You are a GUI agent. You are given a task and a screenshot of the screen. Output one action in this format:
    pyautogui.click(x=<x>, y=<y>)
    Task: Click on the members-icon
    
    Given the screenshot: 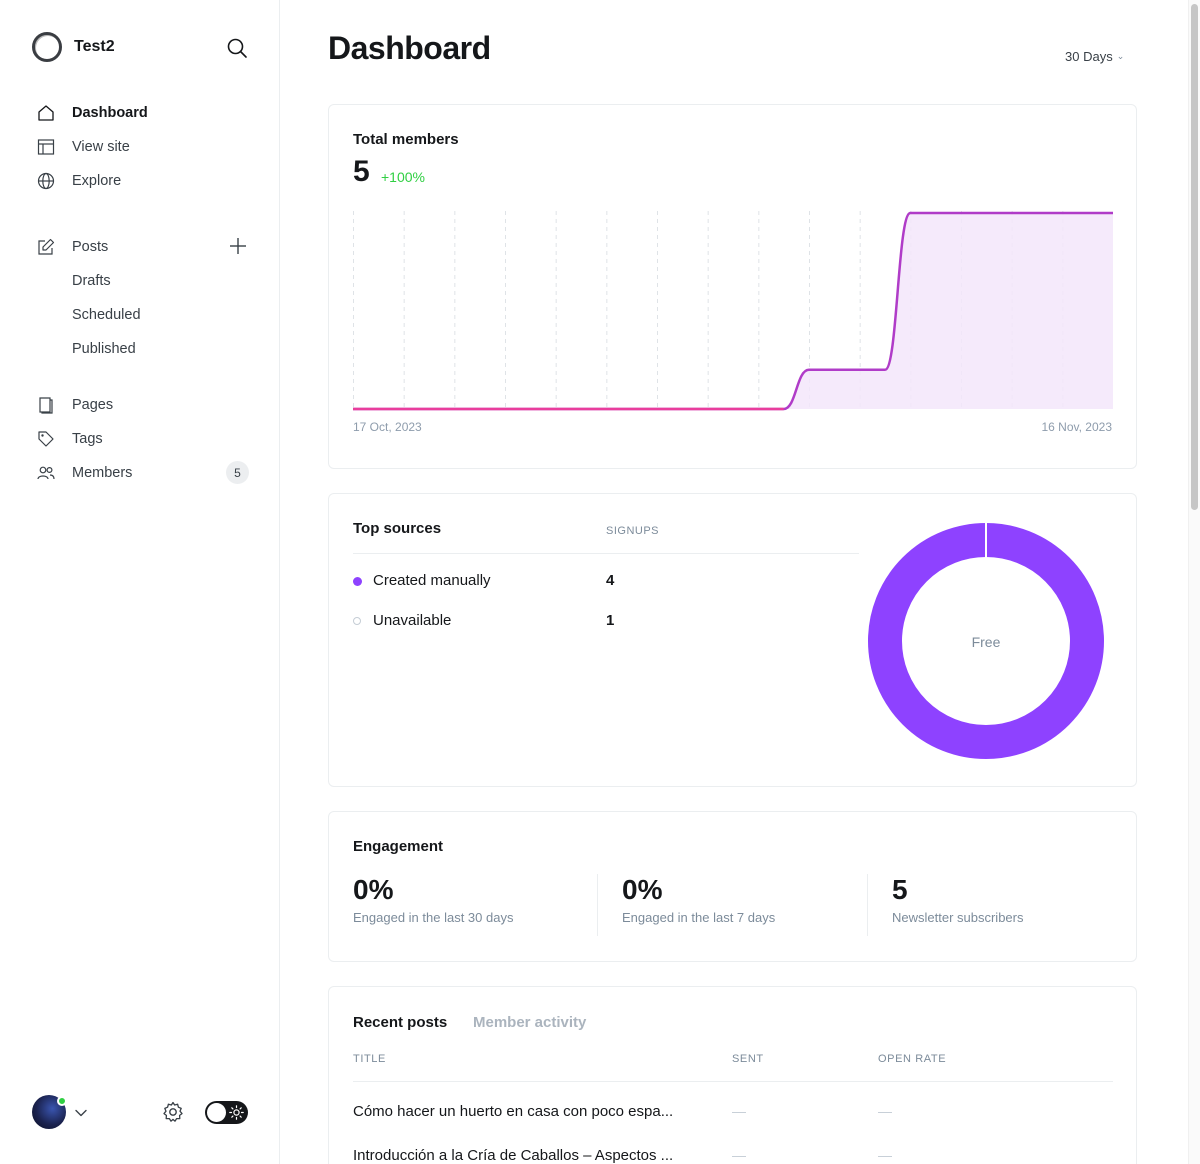 What is the action you would take?
    pyautogui.click(x=46, y=473)
    